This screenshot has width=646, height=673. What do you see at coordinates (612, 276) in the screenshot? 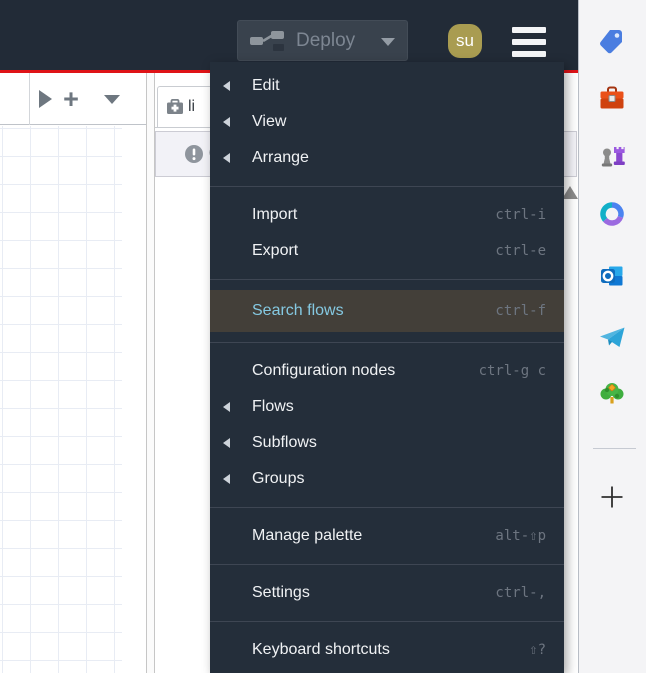
I see `outlook-icon` at bounding box center [612, 276].